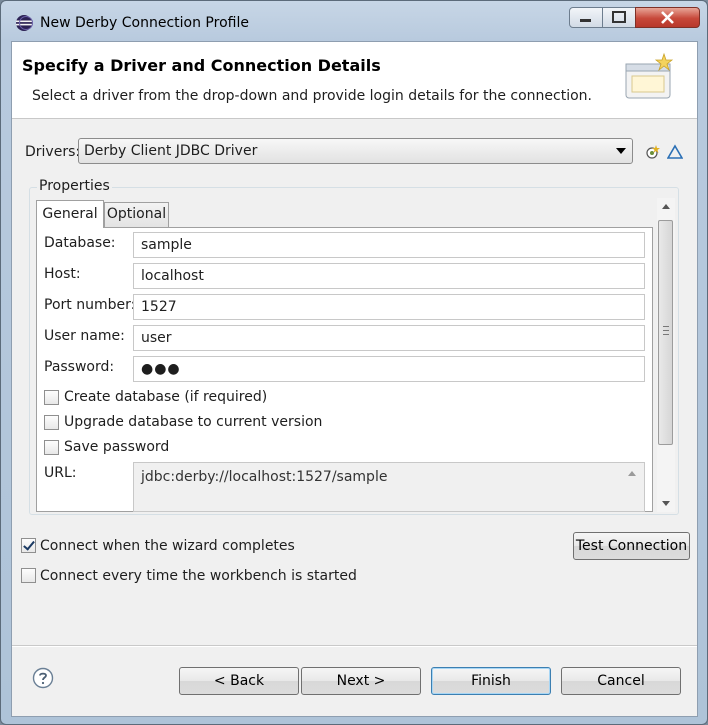  I want to click on window-title: New Derby Connection Profile, so click(144, 23).